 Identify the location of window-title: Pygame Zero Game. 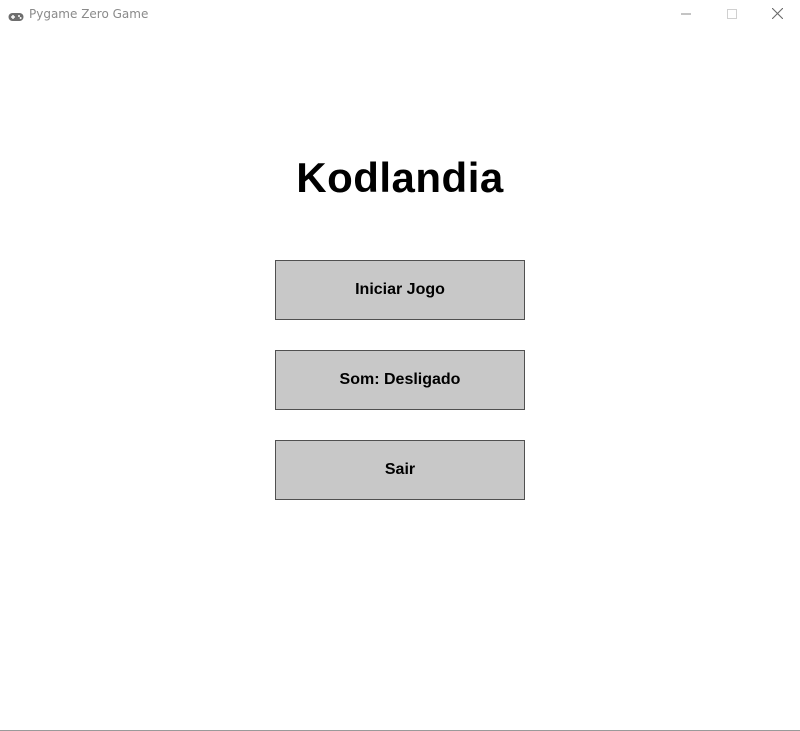
(89, 14).